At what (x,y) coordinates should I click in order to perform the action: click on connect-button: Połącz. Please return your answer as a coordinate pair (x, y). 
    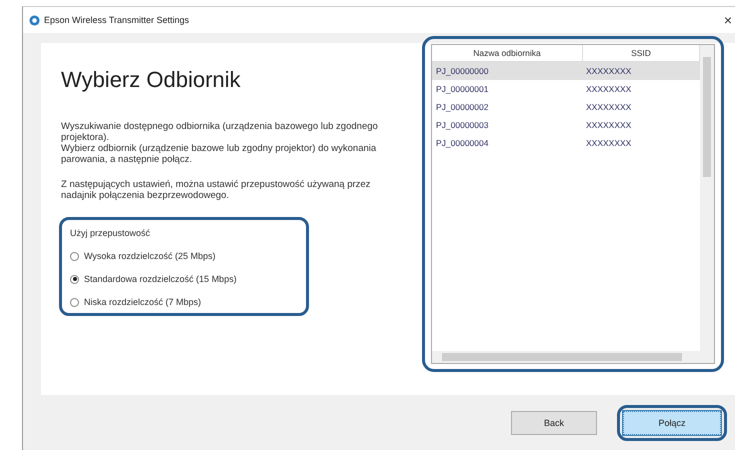
    Looking at the image, I should click on (672, 423).